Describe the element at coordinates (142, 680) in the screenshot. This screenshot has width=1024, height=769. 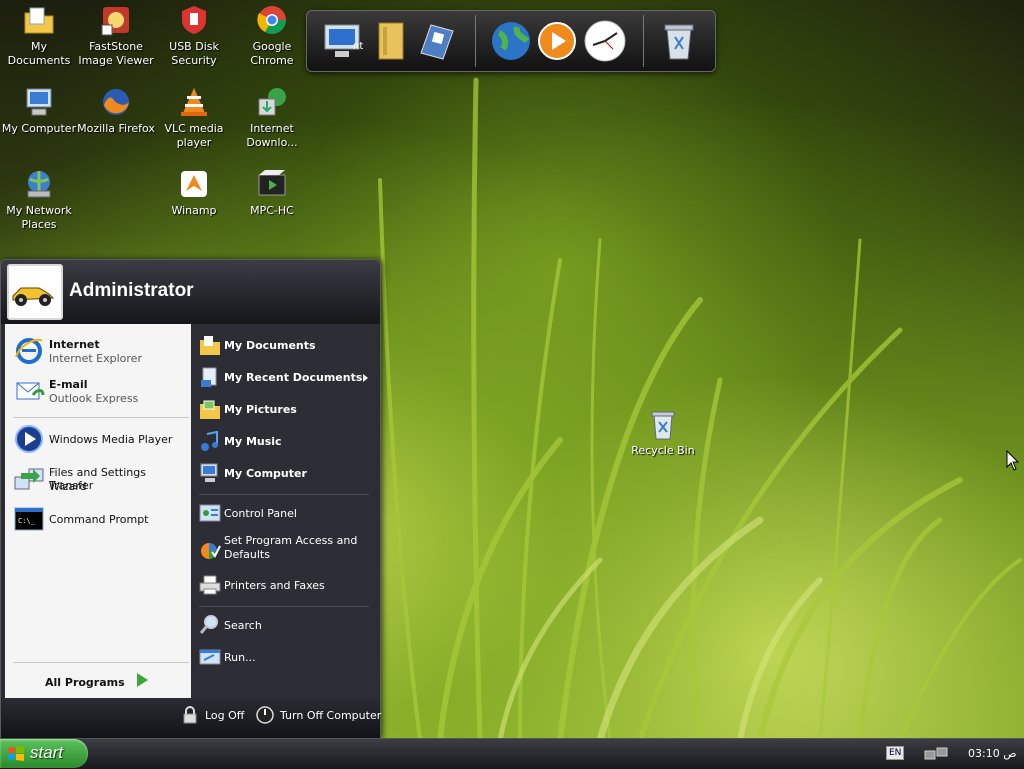
I see `all-programs-arrow-icon` at that location.